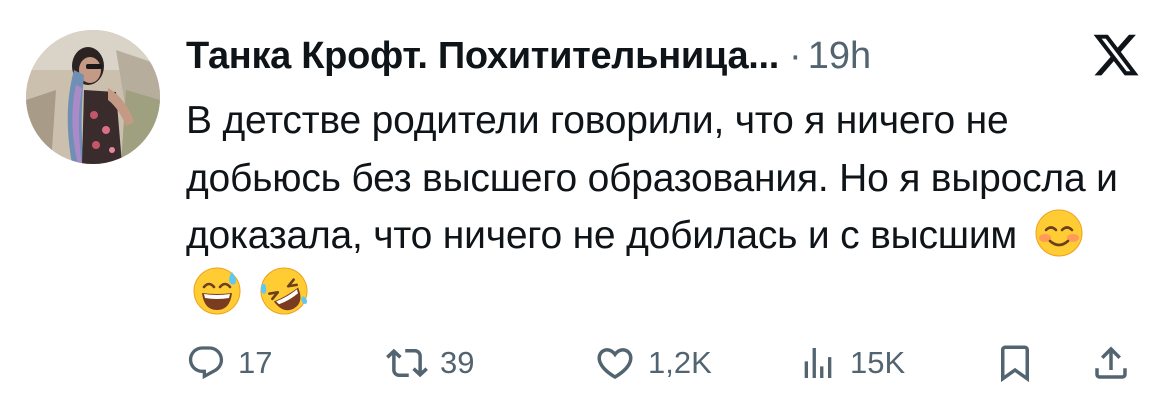  What do you see at coordinates (206, 363) in the screenshot?
I see `reply-icon` at bounding box center [206, 363].